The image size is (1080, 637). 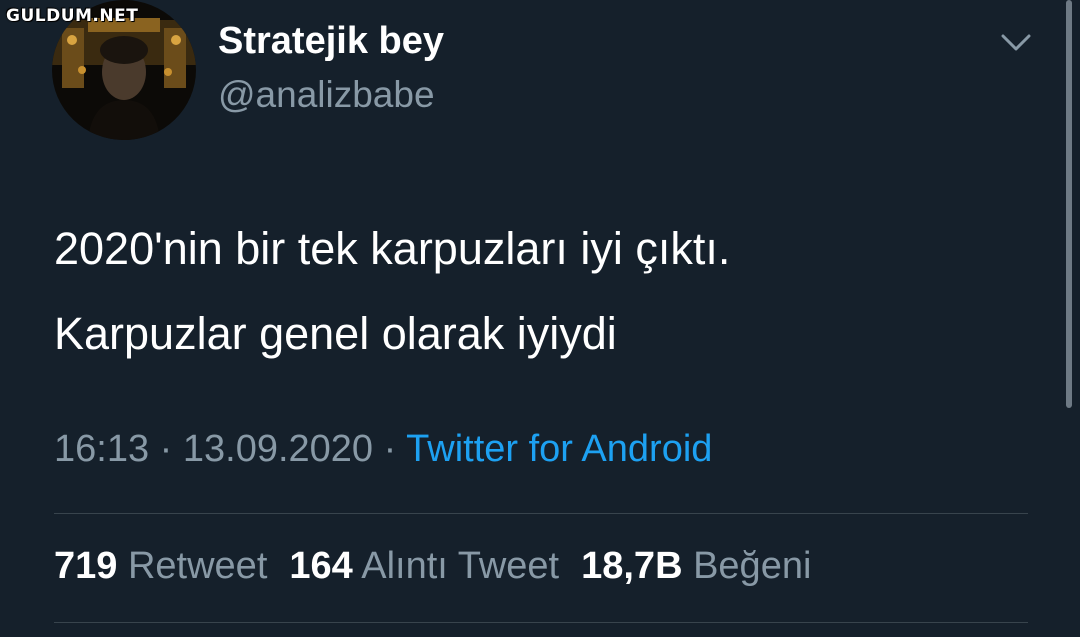 I want to click on tweet-time: 16:13, so click(x=101, y=449).